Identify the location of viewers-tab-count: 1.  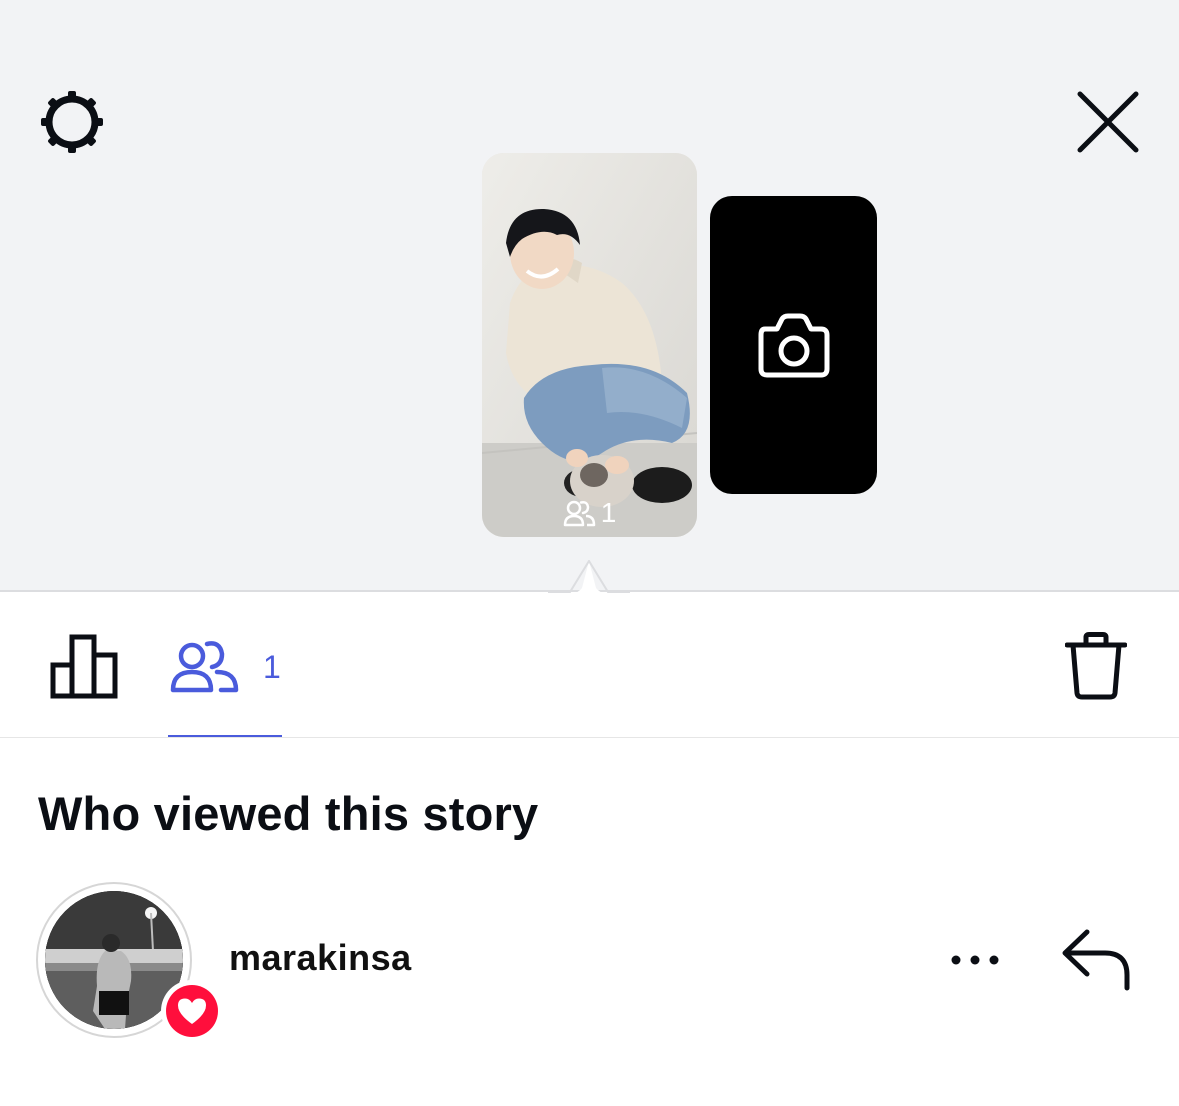
(272, 667).